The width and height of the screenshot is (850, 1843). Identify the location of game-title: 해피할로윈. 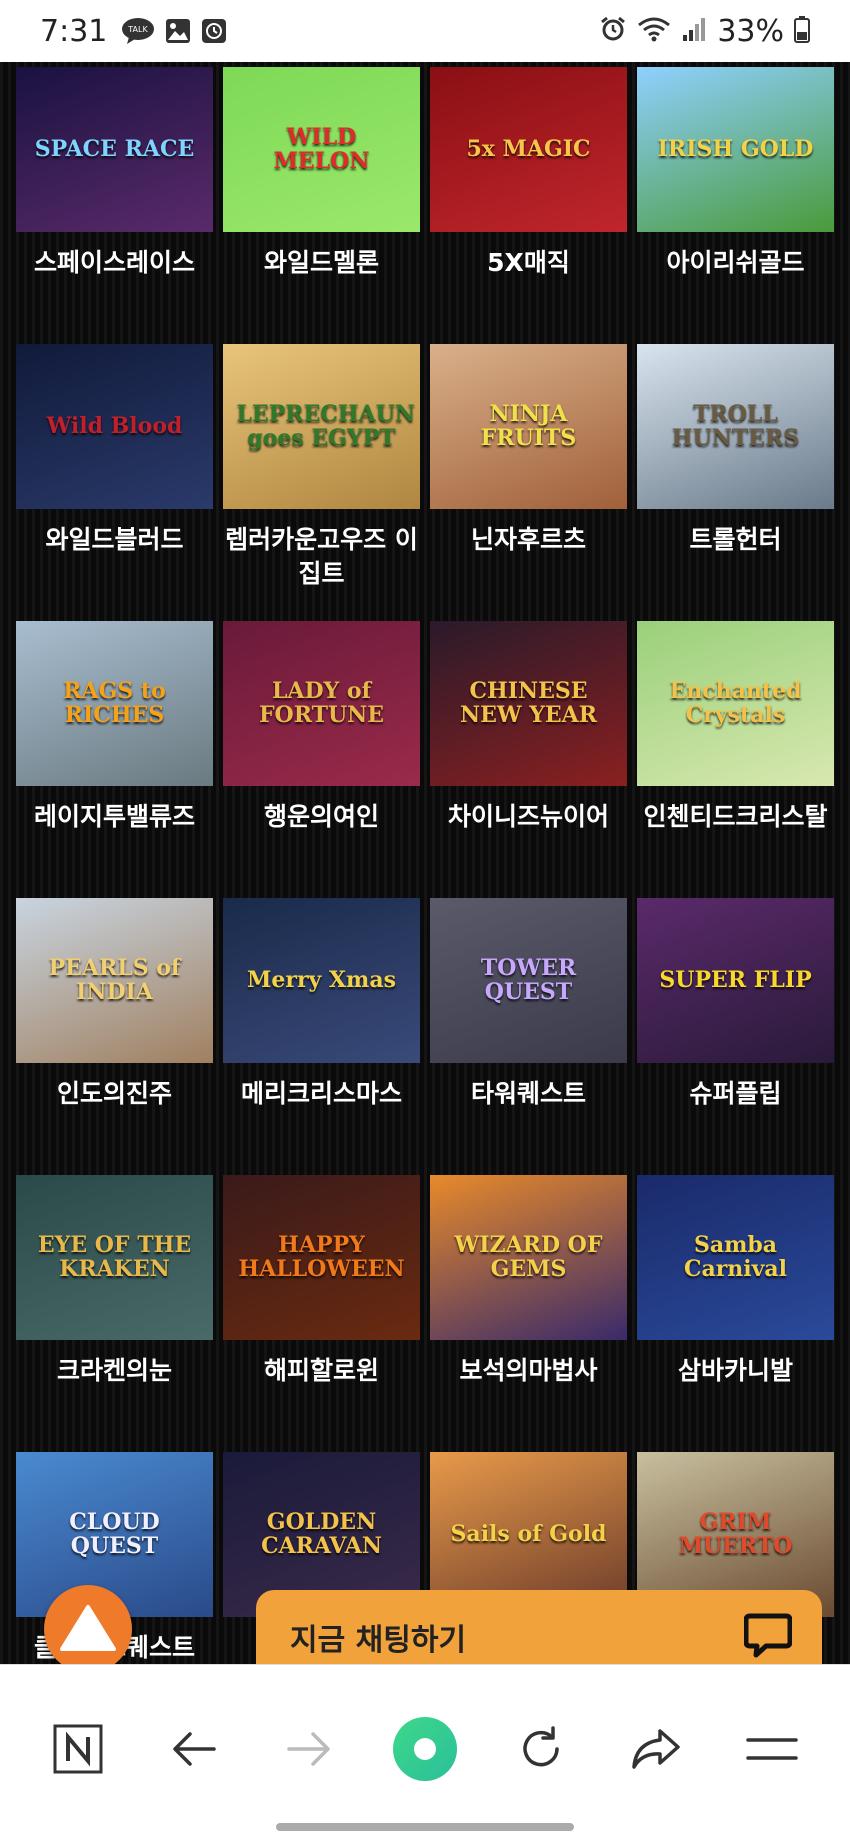
(321, 1370).